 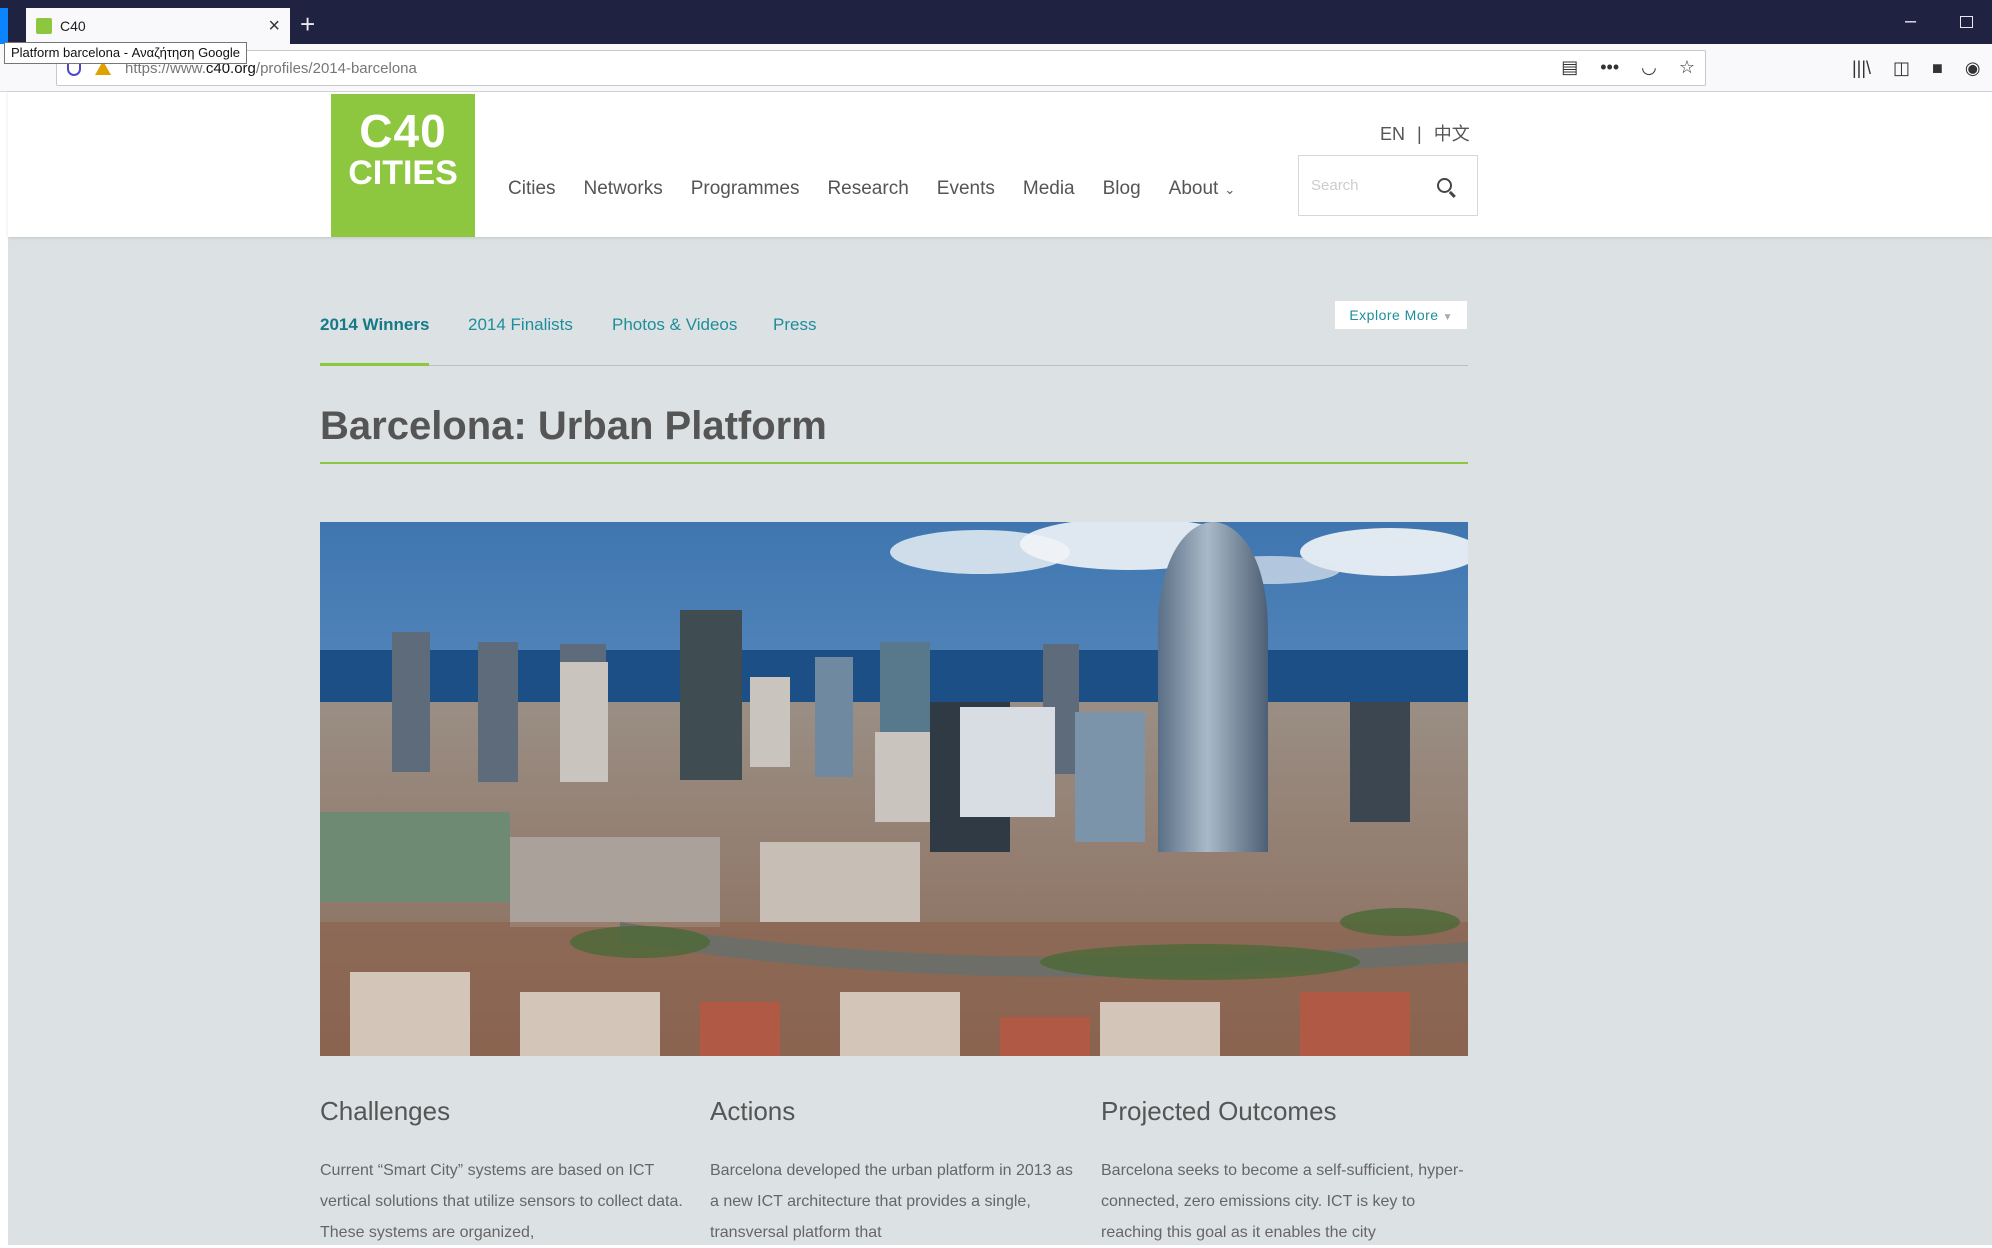 I want to click on actions-heading: Actions, so click(x=753, y=1111).